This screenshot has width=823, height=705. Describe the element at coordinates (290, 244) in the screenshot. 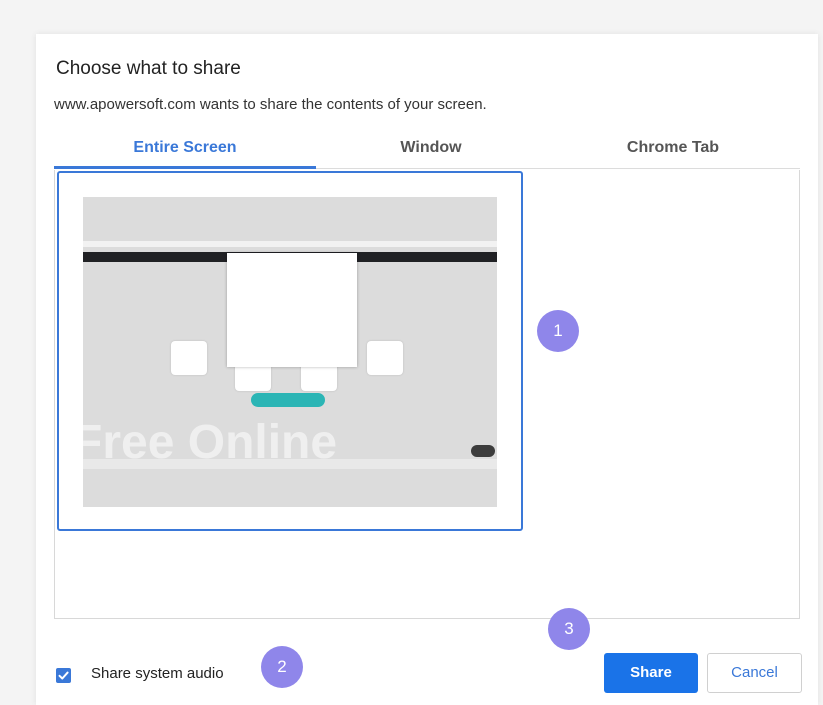

I see `preview-browser-bar` at that location.